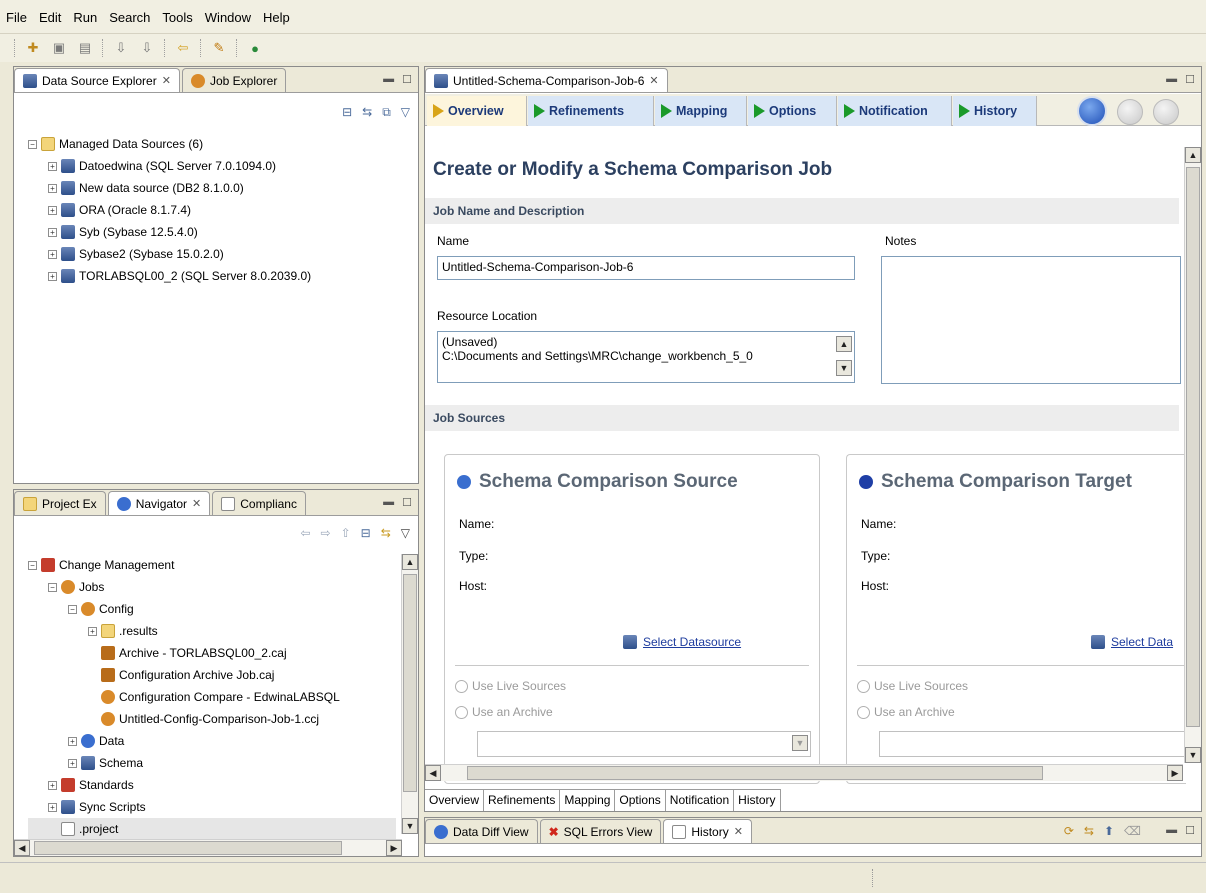 This screenshot has width=1206, height=893. What do you see at coordinates (1166, 112) in the screenshot?
I see `console-icon` at bounding box center [1166, 112].